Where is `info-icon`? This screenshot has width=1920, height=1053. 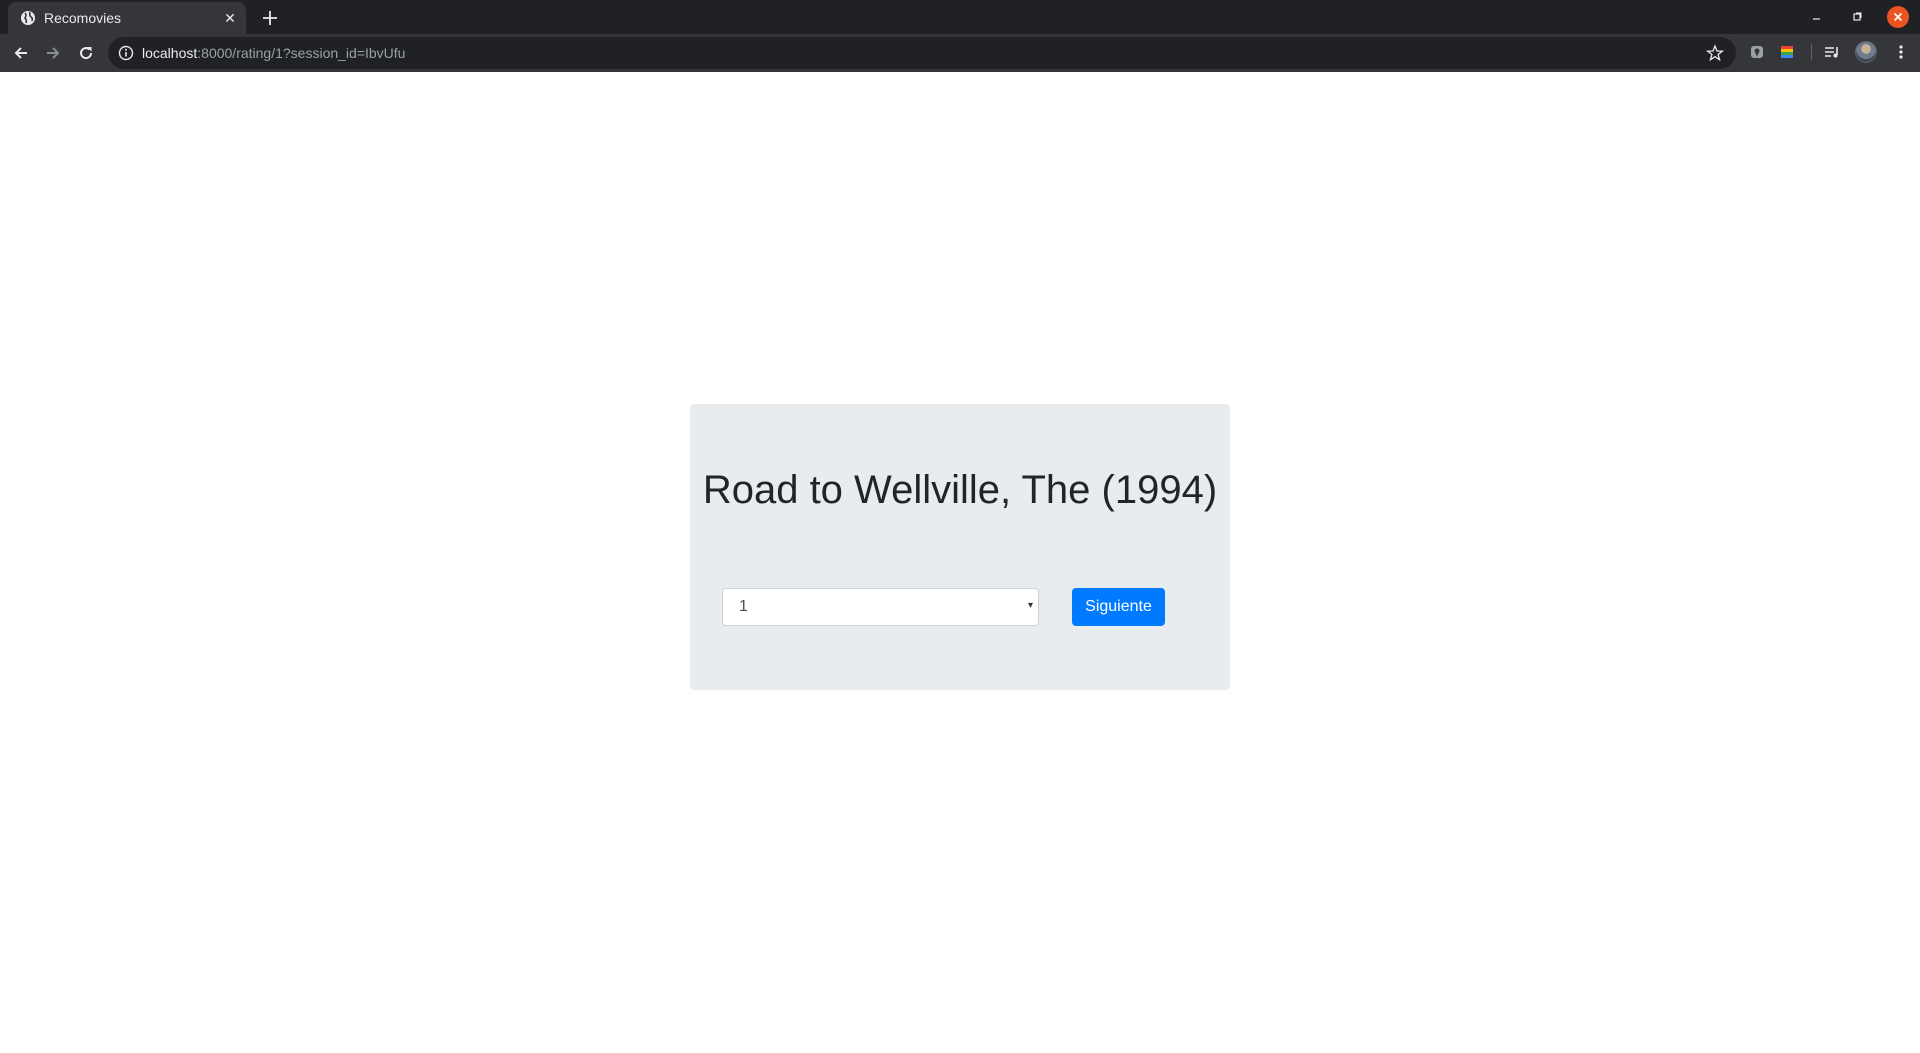 info-icon is located at coordinates (126, 53).